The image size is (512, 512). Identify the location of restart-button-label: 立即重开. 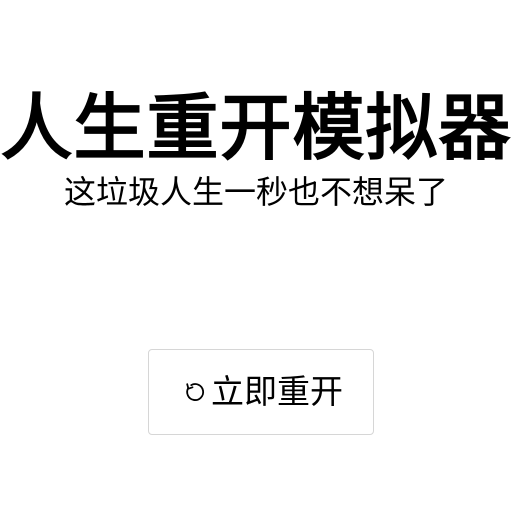
(277, 391).